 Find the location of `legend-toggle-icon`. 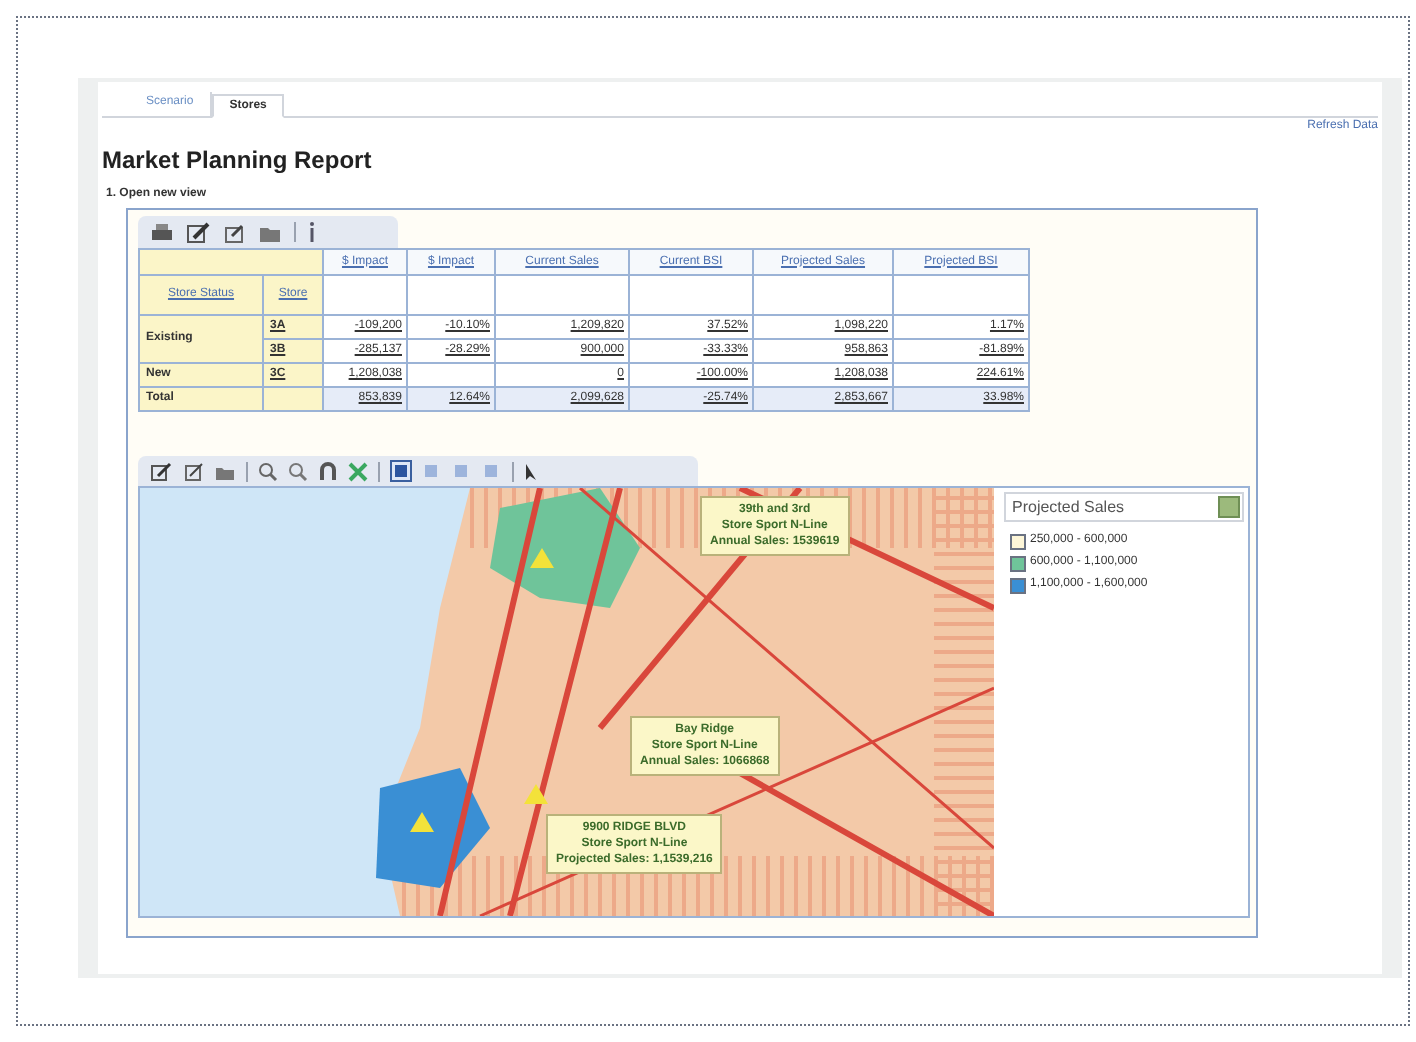

legend-toggle-icon is located at coordinates (1229, 507).